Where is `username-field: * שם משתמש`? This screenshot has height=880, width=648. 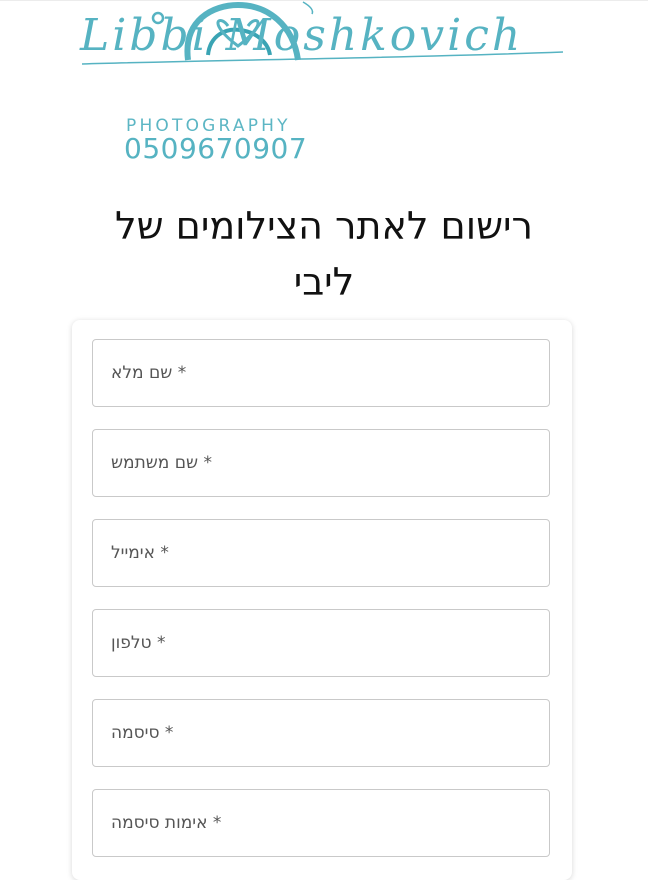
username-field: * שם משתמש is located at coordinates (321, 463).